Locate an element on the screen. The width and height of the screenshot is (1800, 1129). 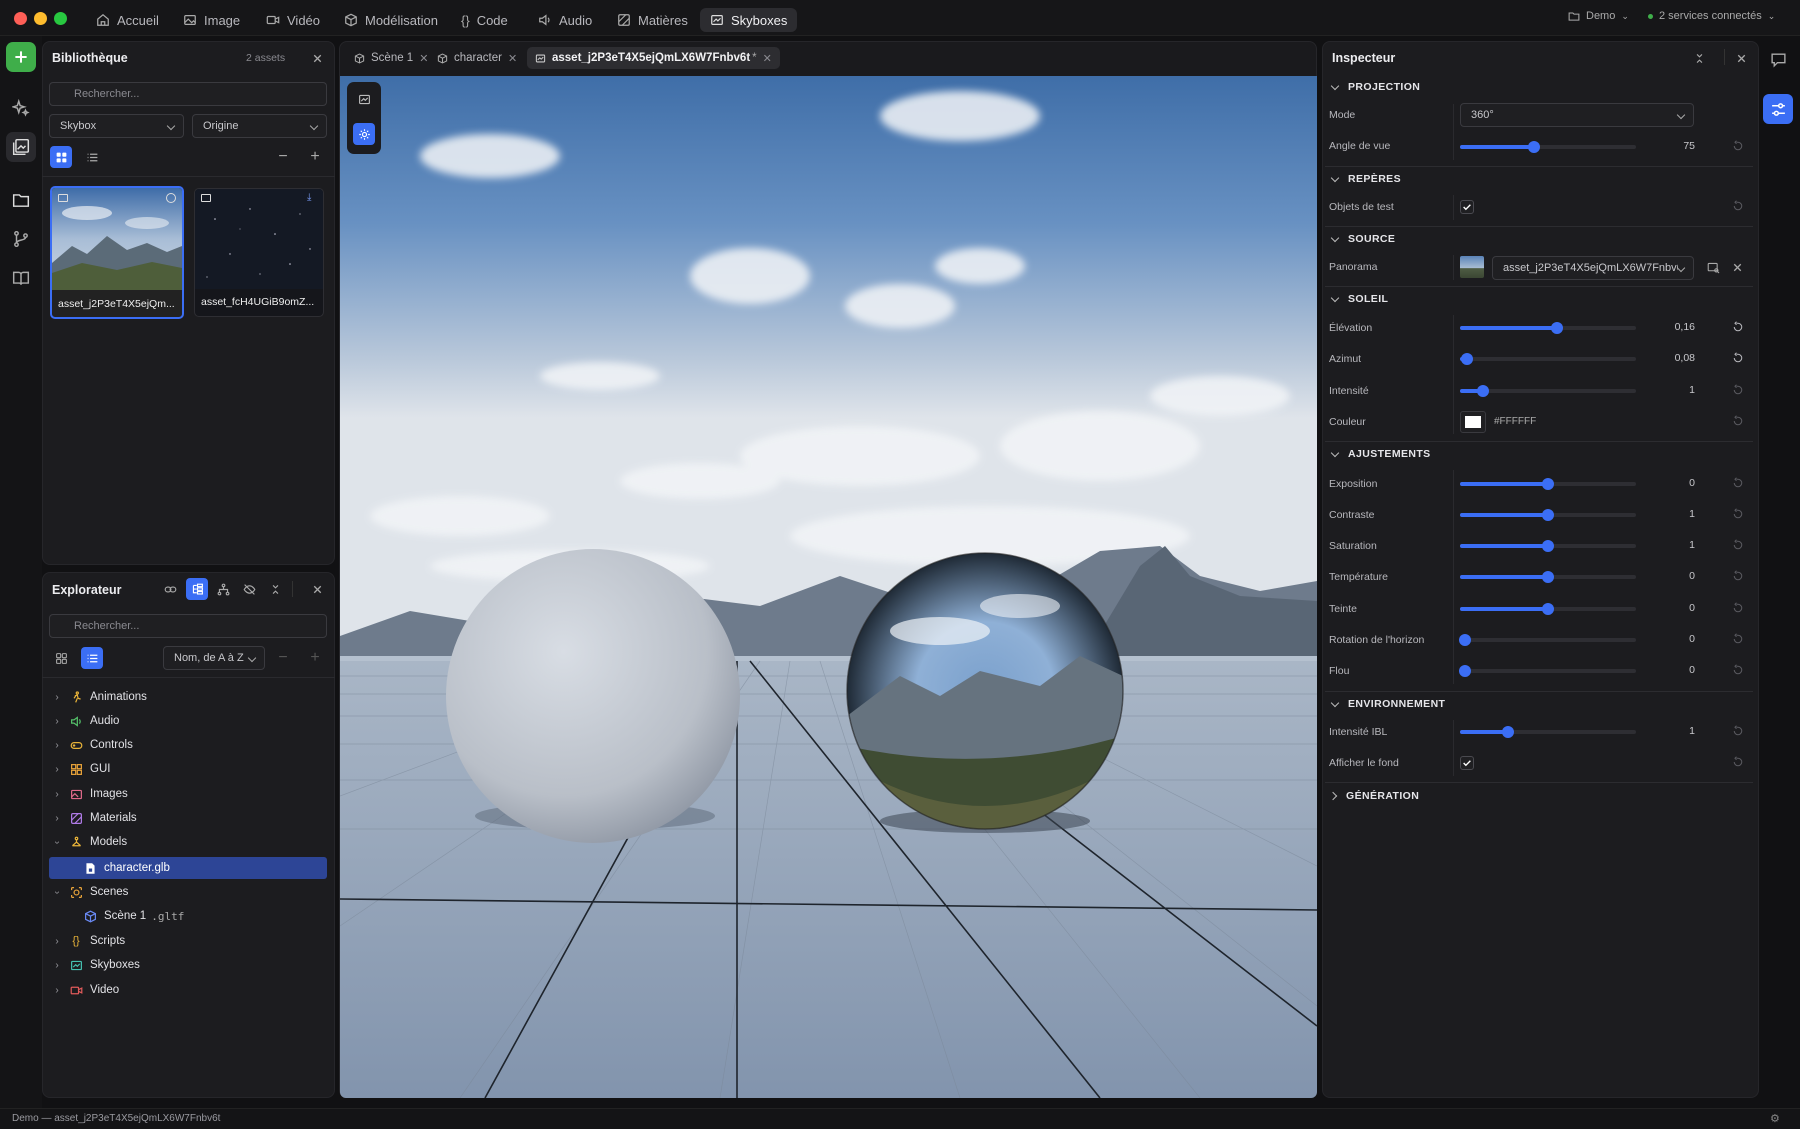
ibl-intensity-slider is located at coordinates (1548, 732).